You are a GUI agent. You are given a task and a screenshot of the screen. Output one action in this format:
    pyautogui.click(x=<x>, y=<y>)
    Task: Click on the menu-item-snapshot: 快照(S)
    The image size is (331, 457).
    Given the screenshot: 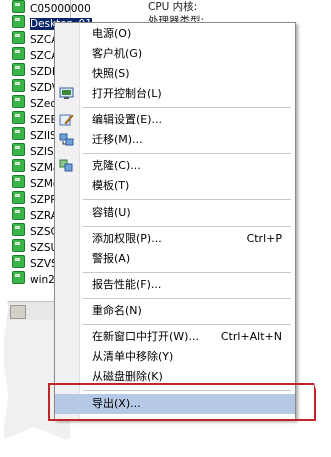 What is the action you would take?
    pyautogui.click(x=175, y=74)
    